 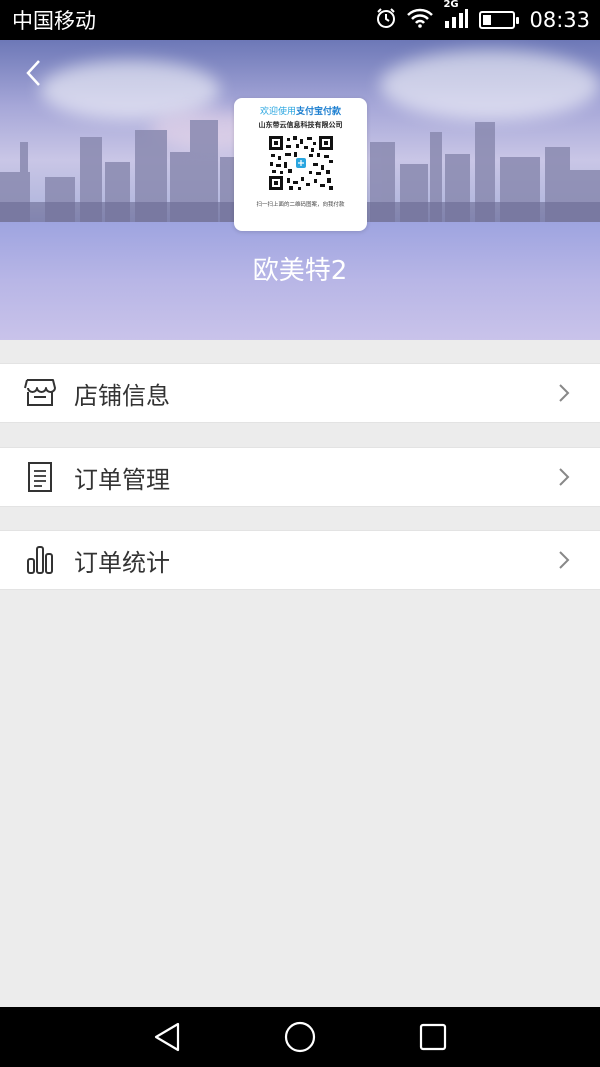 What do you see at coordinates (122, 395) in the screenshot?
I see `menu-item-label: 店铺信息` at bounding box center [122, 395].